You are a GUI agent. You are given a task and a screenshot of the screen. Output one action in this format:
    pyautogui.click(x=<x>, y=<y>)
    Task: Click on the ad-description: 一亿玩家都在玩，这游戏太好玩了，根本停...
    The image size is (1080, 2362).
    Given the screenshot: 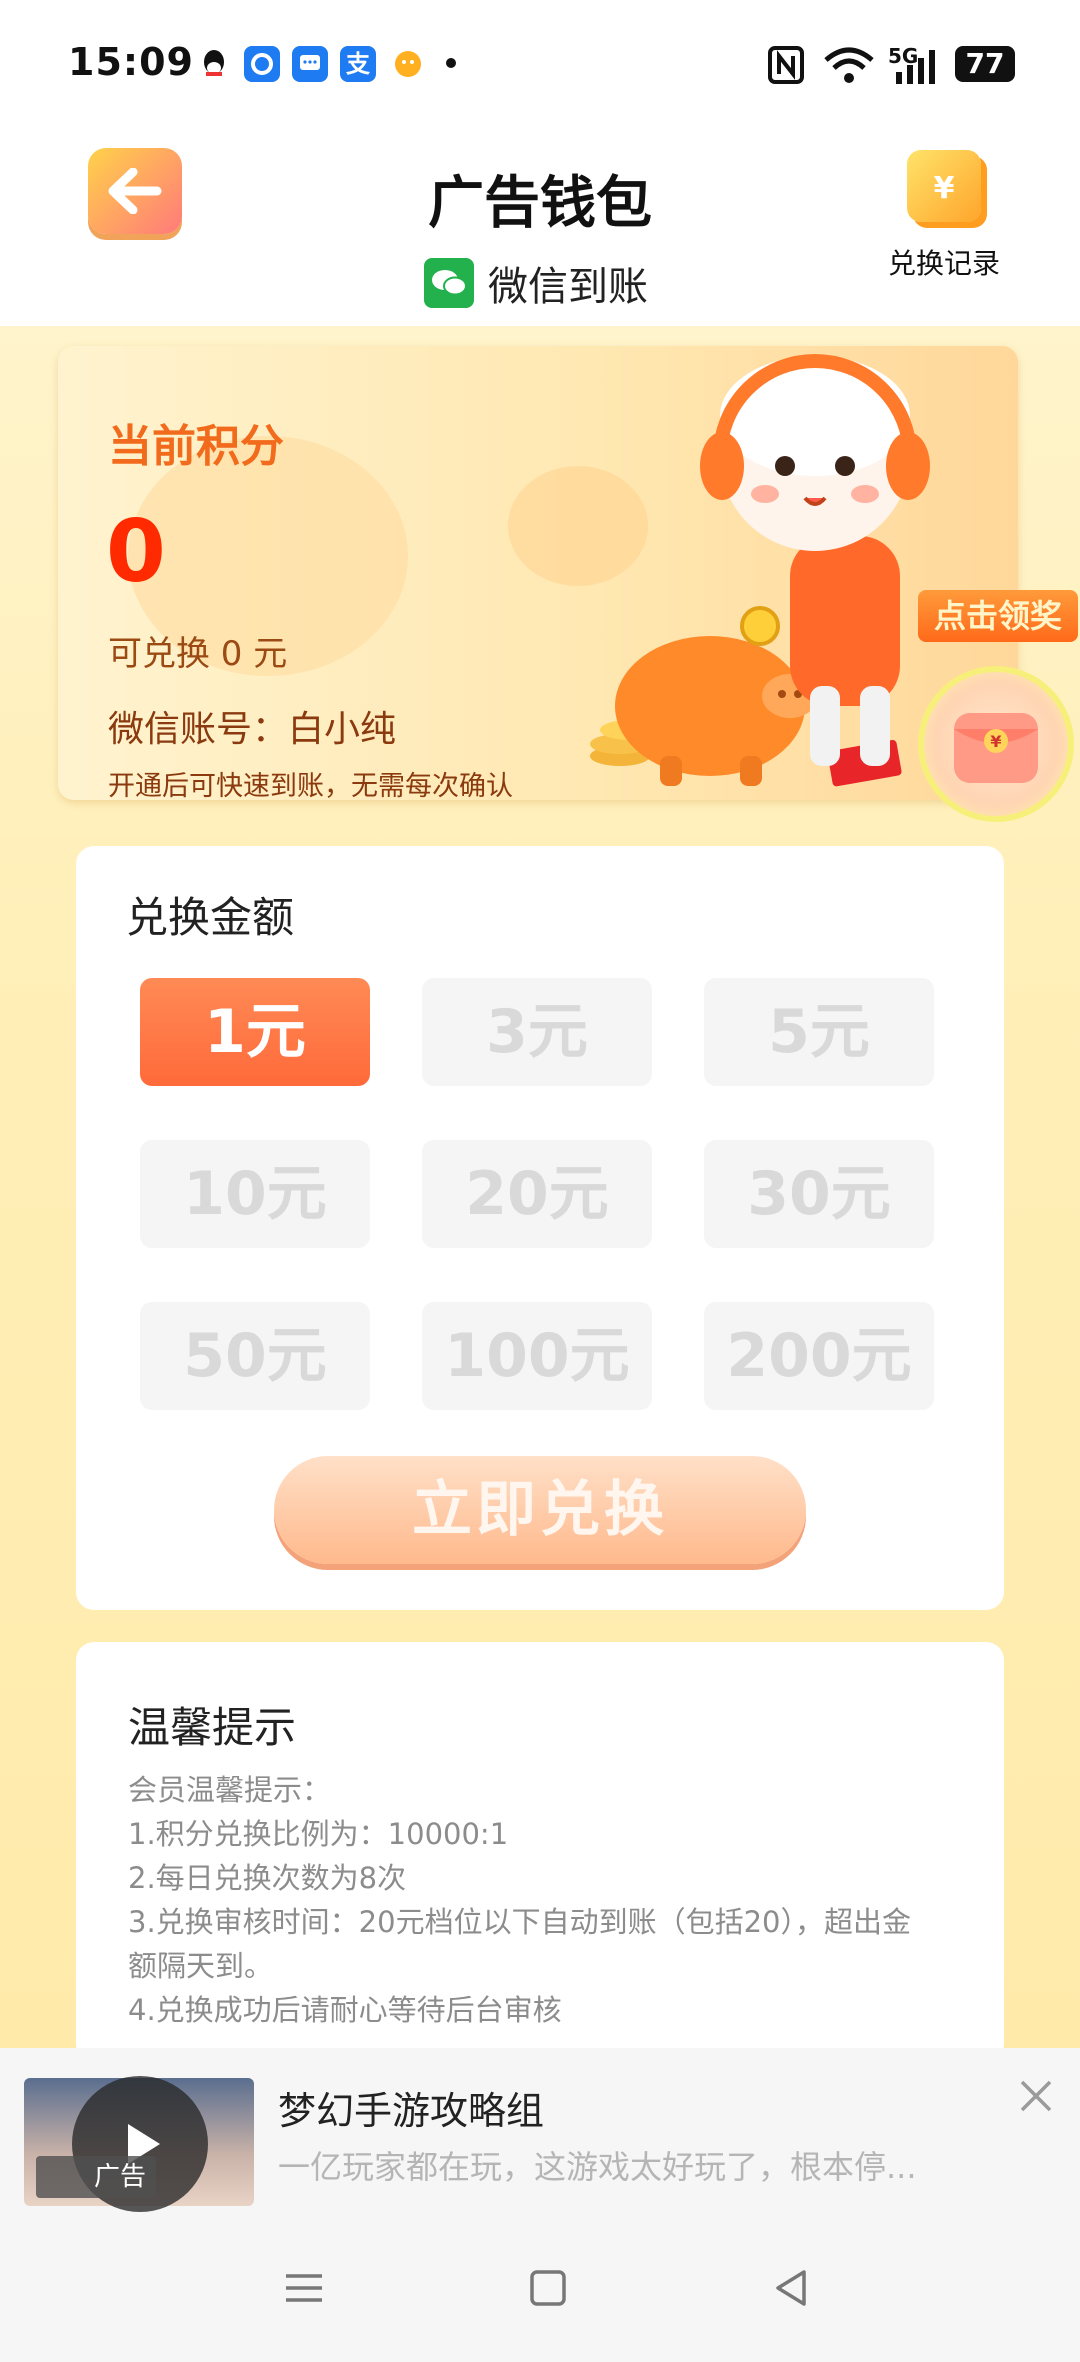 What is the action you would take?
    pyautogui.click(x=597, y=2165)
    